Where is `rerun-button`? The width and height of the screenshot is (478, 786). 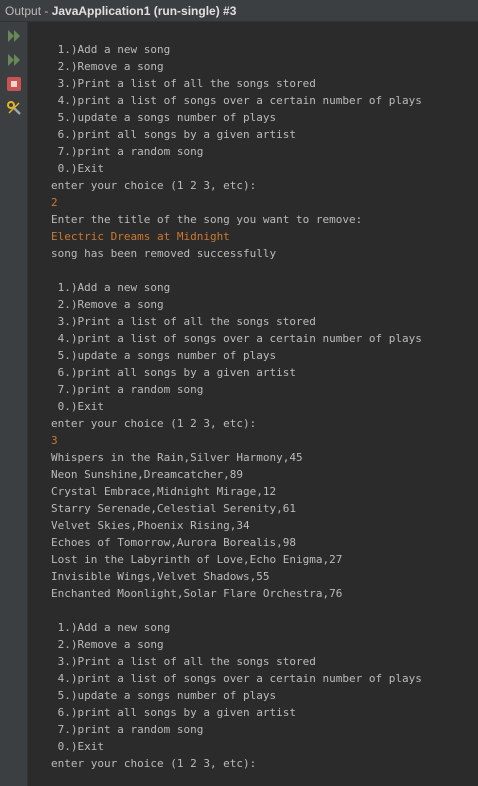 rerun-button is located at coordinates (14, 36).